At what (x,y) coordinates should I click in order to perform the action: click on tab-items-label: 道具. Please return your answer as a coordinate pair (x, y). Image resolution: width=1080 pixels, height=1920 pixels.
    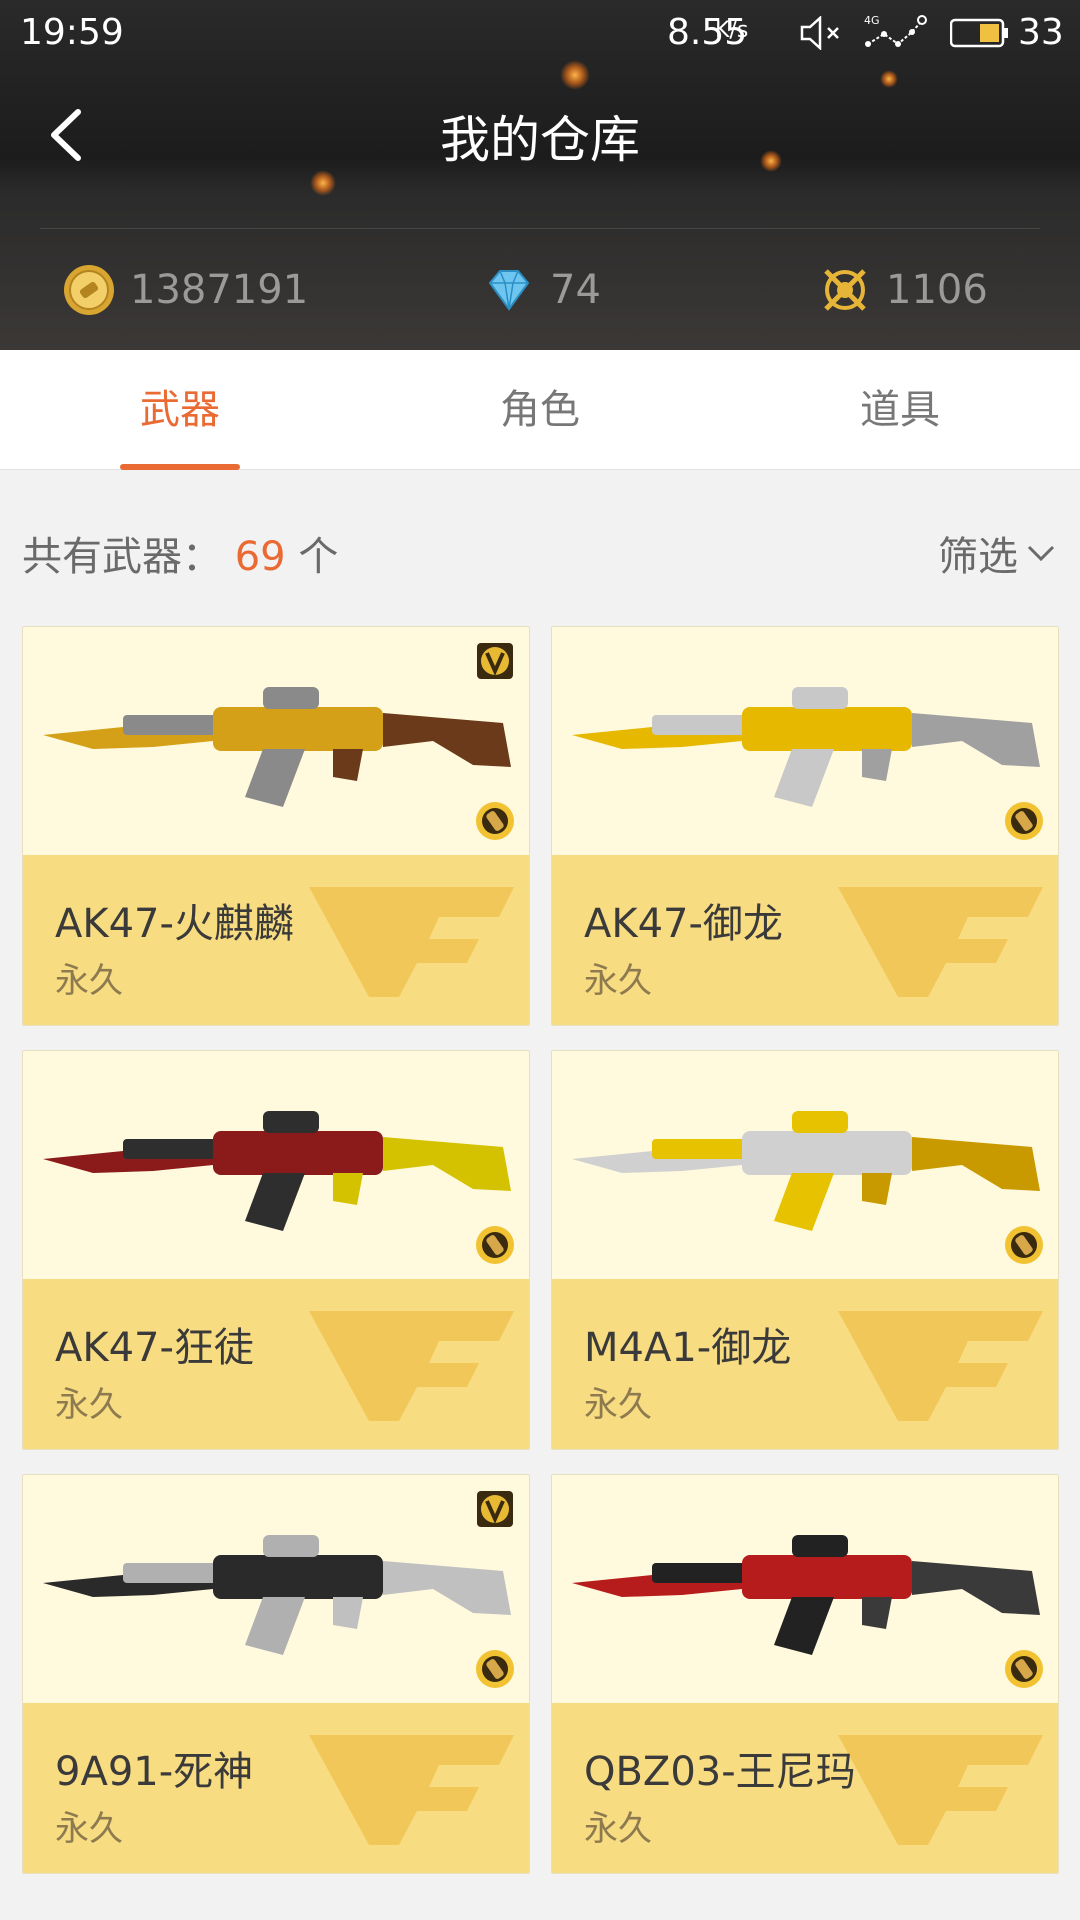
    Looking at the image, I should click on (900, 410).